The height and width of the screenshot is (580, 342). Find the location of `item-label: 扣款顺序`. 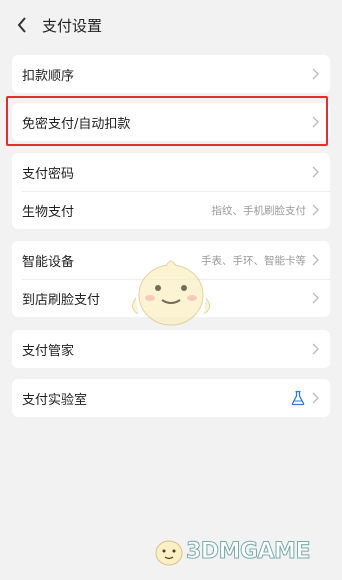

item-label: 扣款顺序 is located at coordinates (48, 76).